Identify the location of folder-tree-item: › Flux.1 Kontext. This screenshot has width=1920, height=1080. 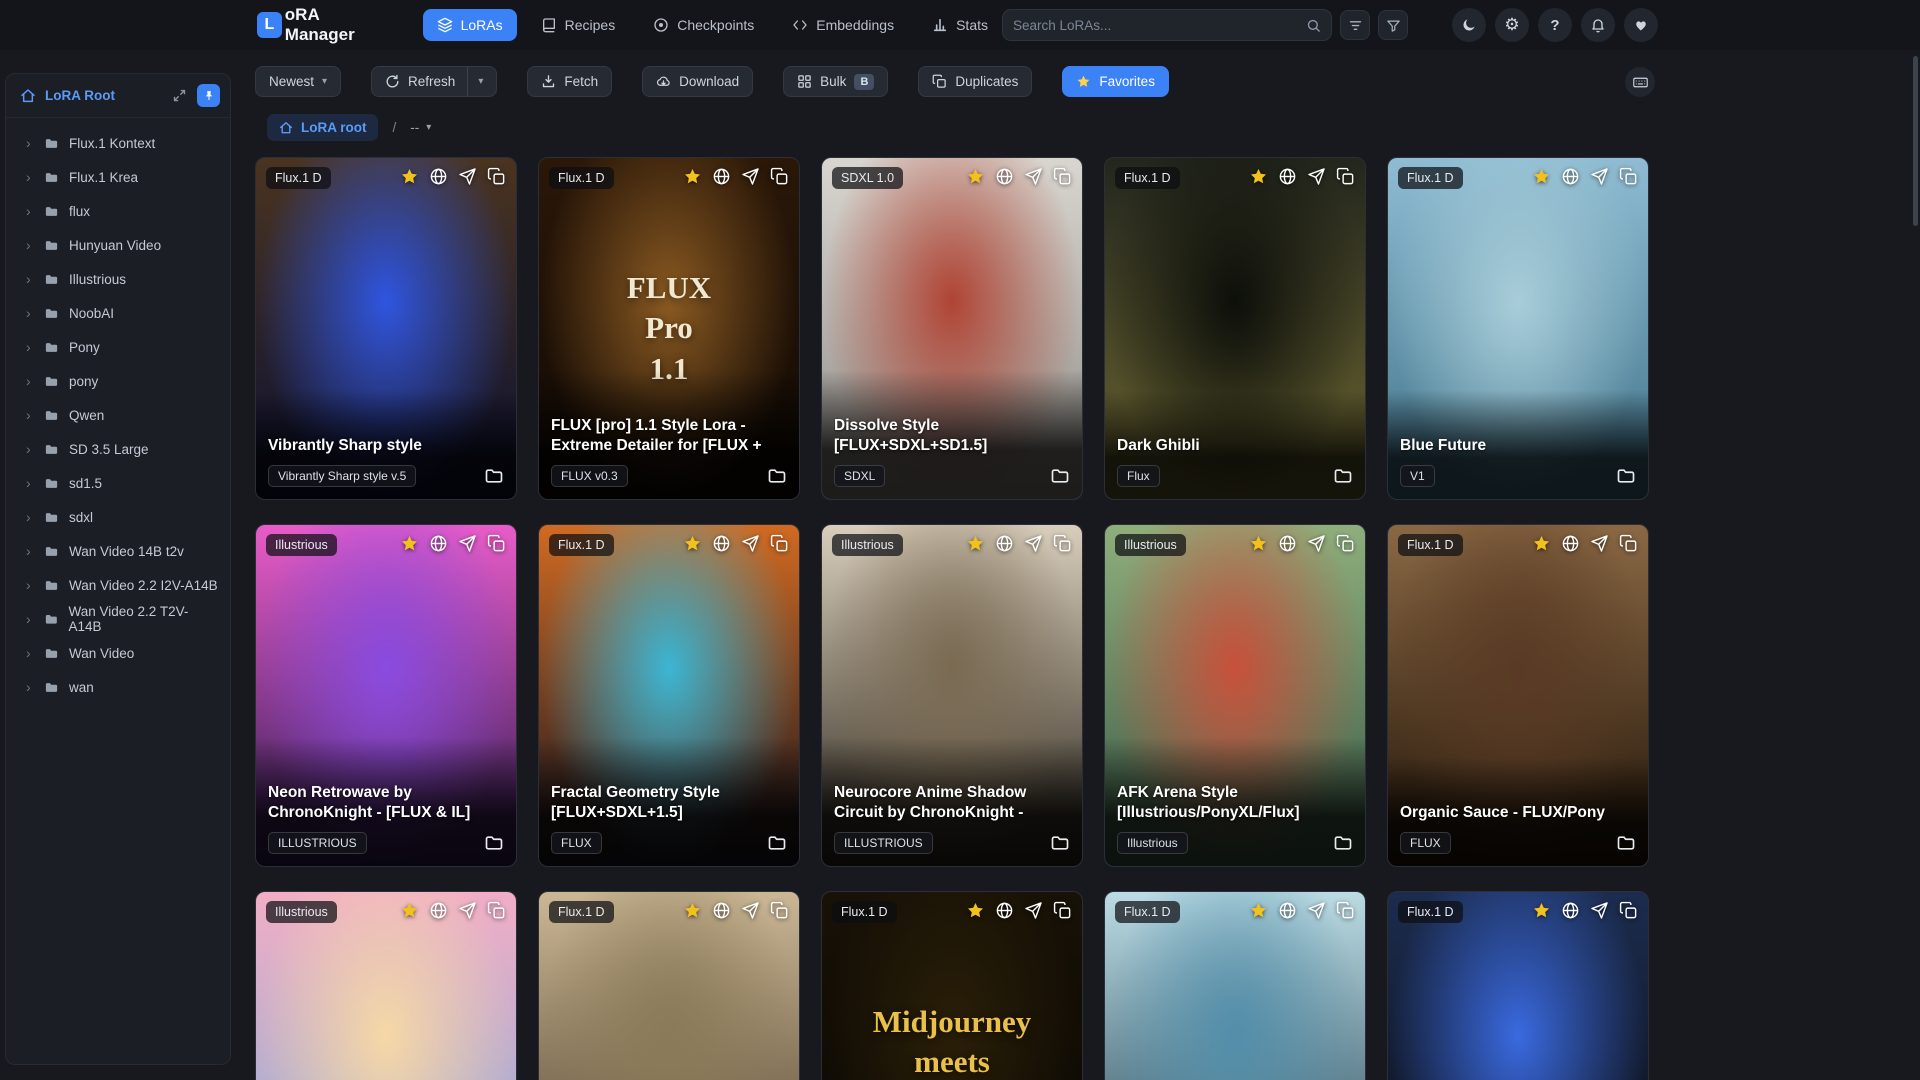
(118, 143).